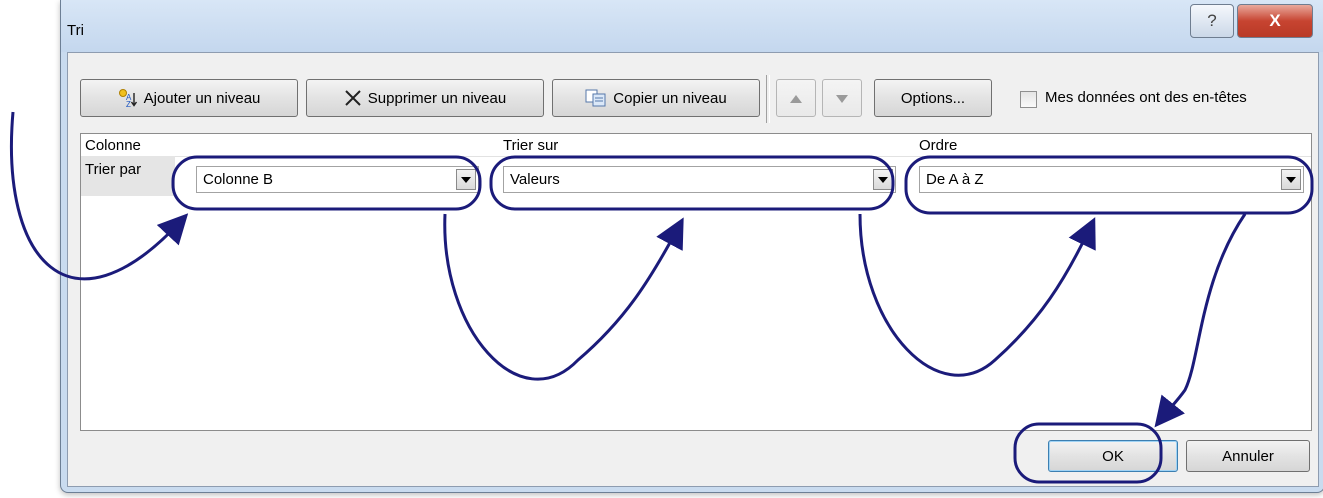 The image size is (1323, 498). What do you see at coordinates (696, 145) in the screenshot?
I see `grid-header: Colonne Trier sur Ordre` at bounding box center [696, 145].